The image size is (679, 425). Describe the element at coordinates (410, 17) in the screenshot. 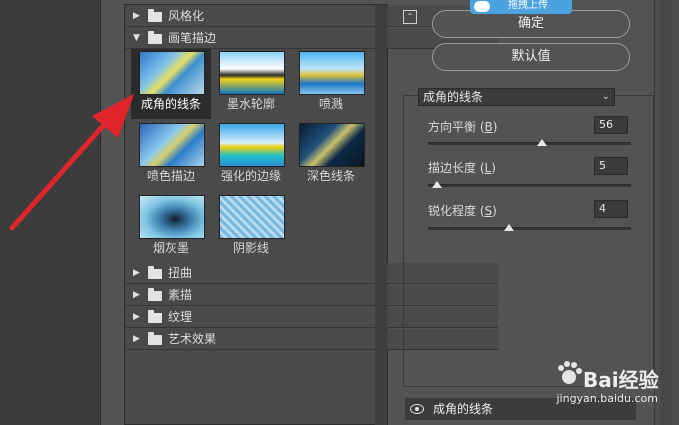

I see `collapse-up-icon: ⌃` at that location.